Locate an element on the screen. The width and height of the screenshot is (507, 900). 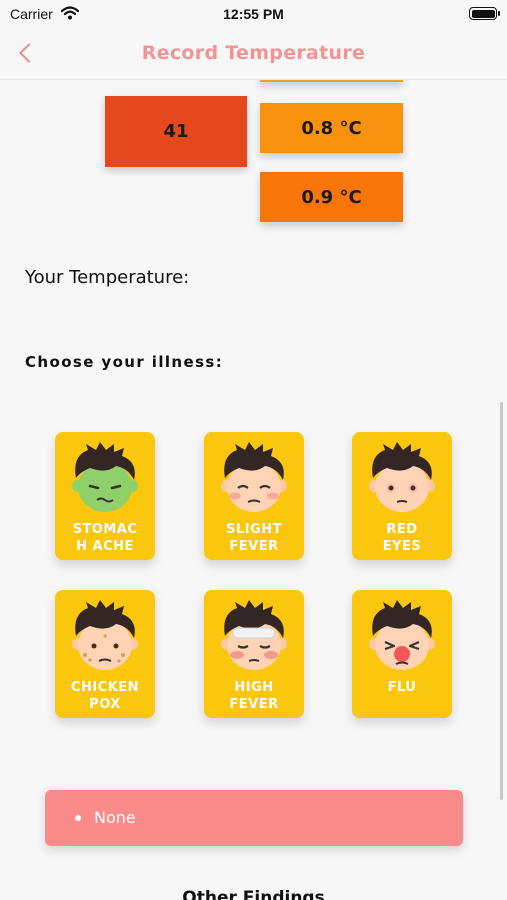
none-option-label: None is located at coordinates (115, 817).